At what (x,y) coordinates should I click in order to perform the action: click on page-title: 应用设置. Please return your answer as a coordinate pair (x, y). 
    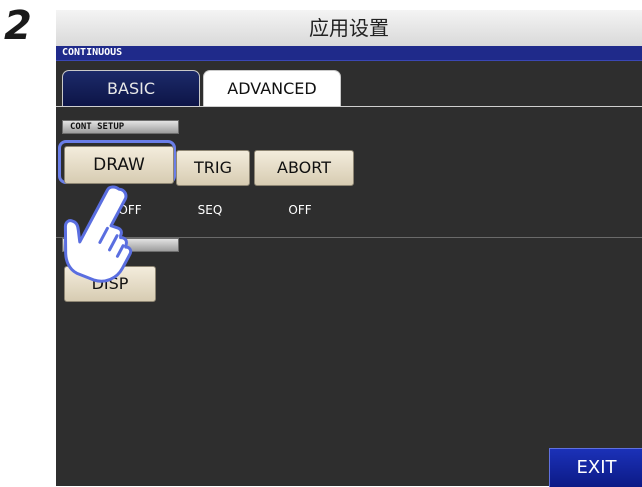
    Looking at the image, I should click on (349, 28).